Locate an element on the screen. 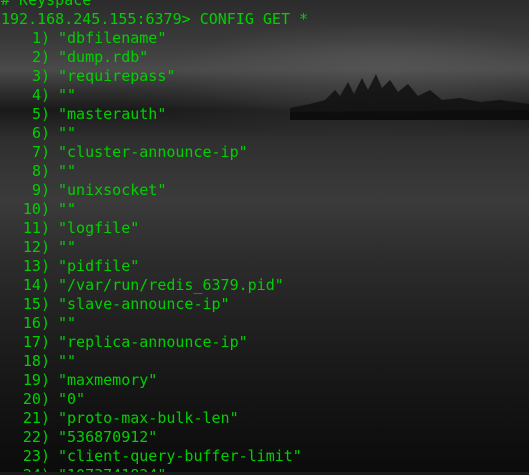  output-line: 18) "" is located at coordinates (154, 361).